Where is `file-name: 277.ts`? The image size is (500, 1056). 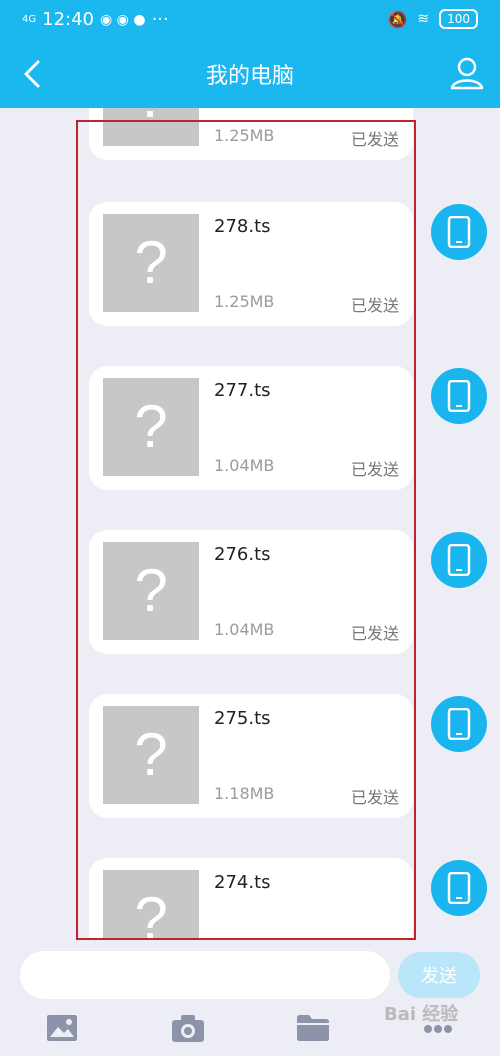
file-name: 277.ts is located at coordinates (242, 390).